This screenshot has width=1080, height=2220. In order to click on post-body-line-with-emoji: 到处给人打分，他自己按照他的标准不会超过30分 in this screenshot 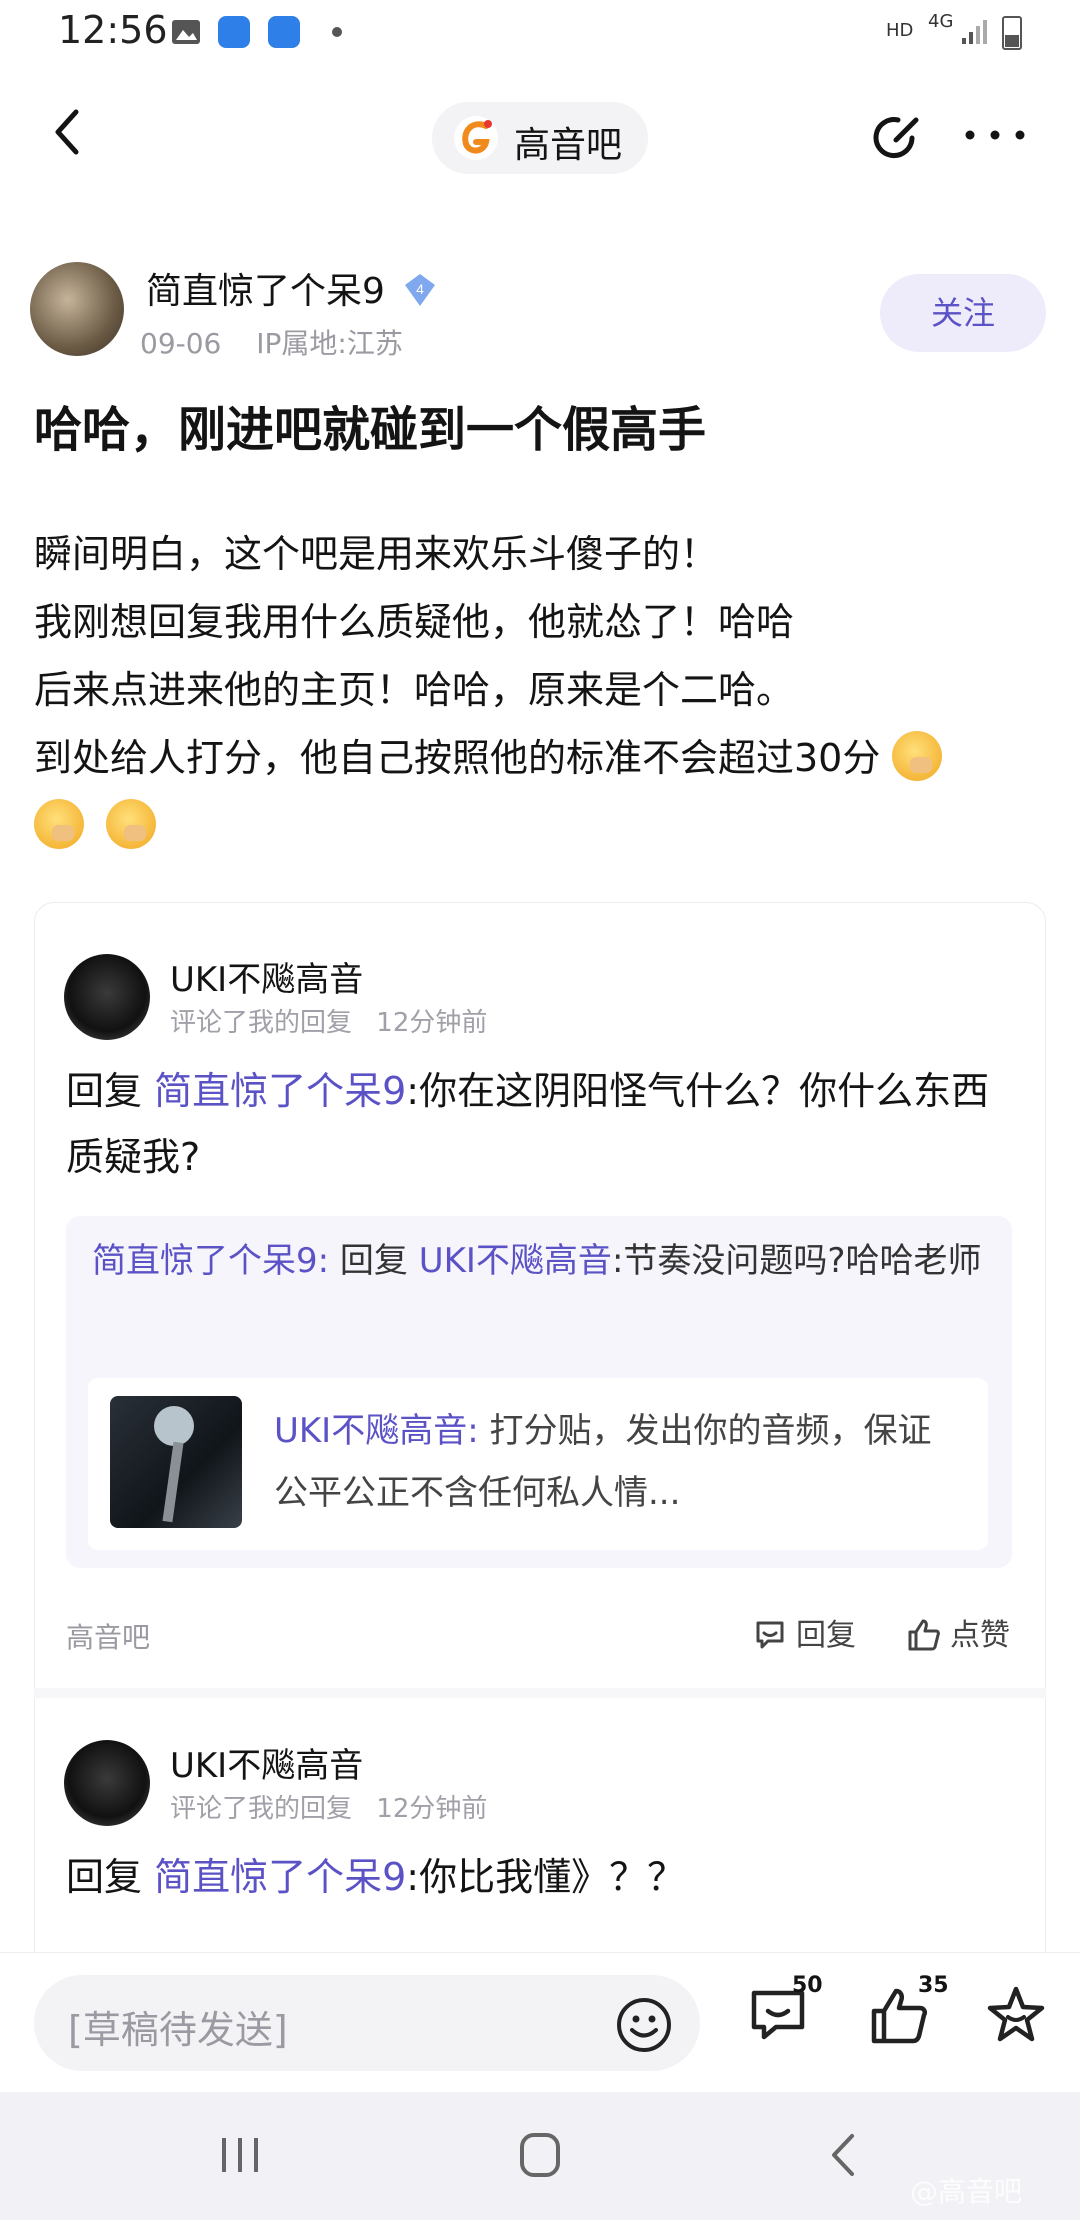, I will do `click(544, 758)`.